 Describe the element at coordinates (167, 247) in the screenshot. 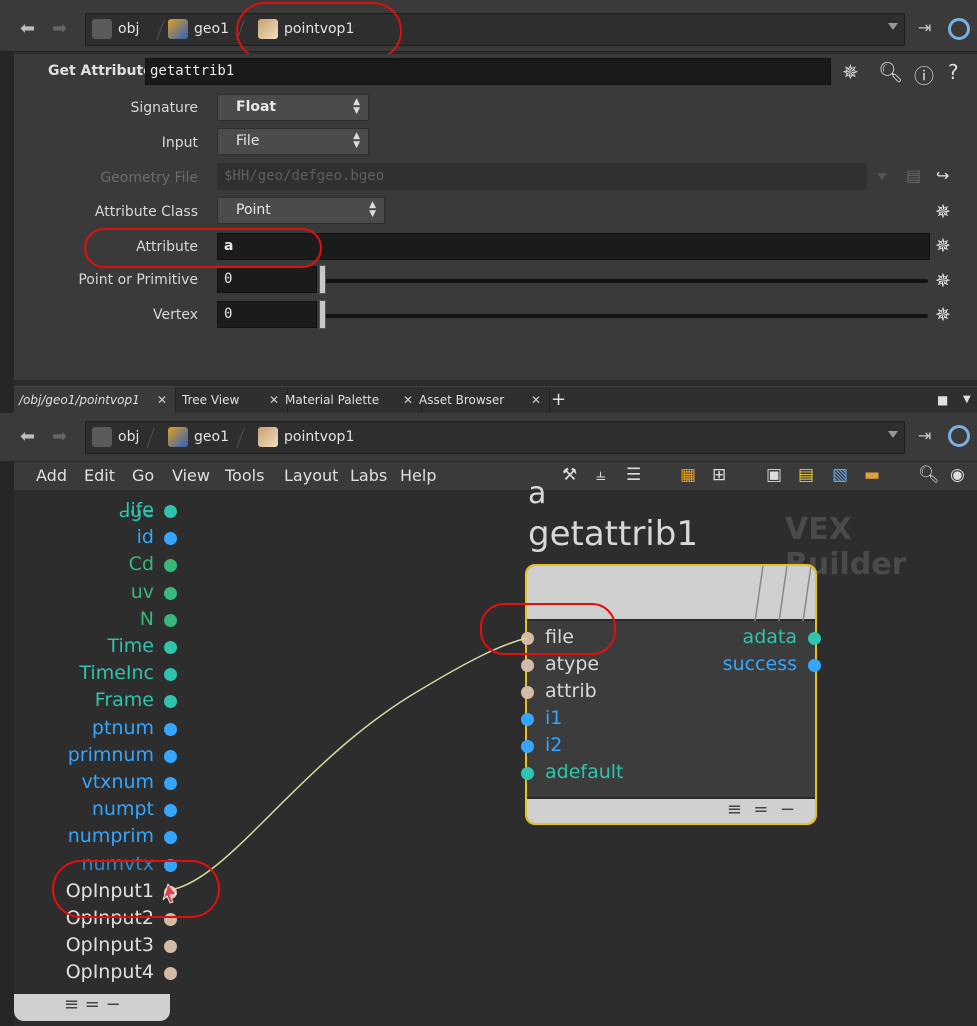

I see `param-label-attribute: Attribute` at that location.